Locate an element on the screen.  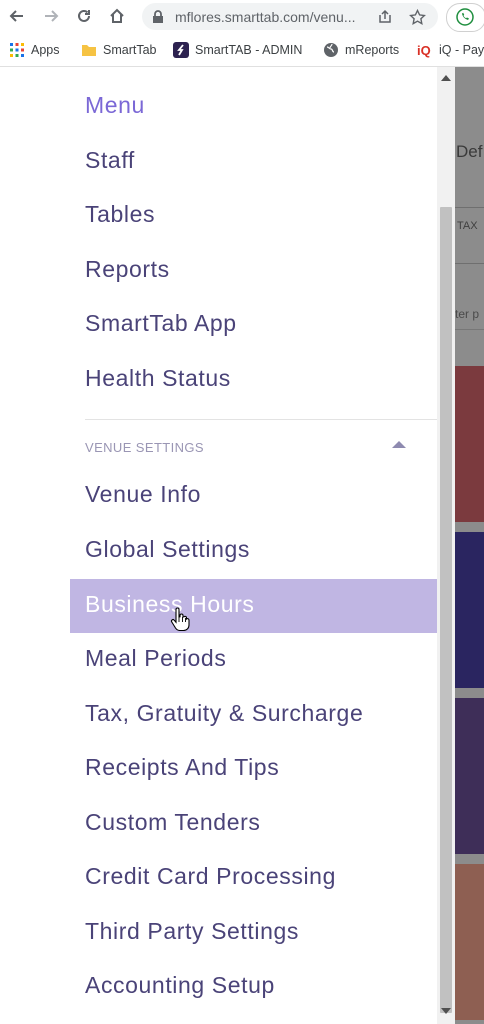
hand-cursor-icon is located at coordinates (180, 619).